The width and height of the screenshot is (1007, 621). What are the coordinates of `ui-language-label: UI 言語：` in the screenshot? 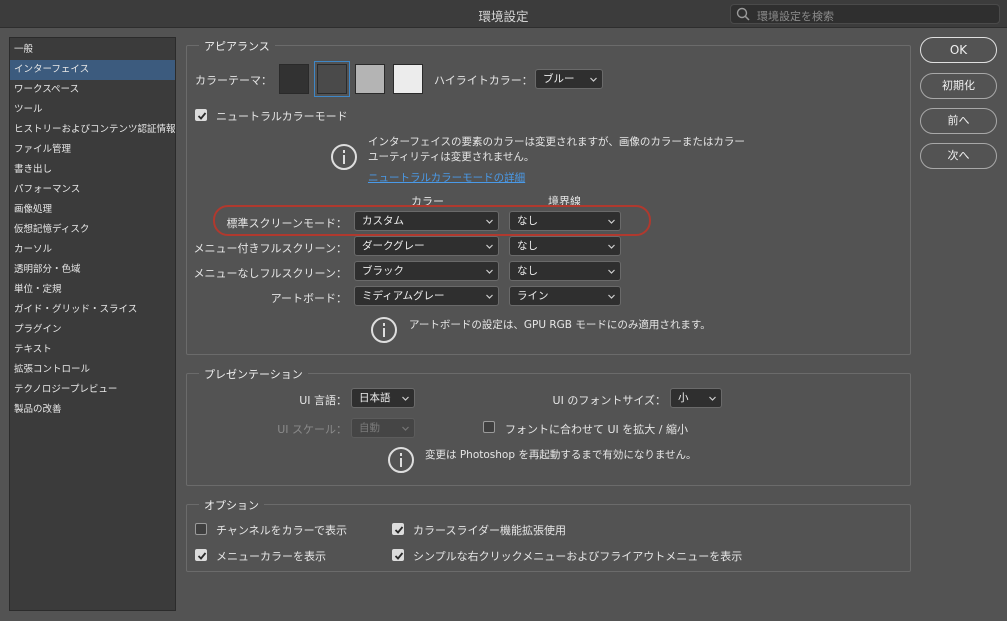 It's located at (323, 400).